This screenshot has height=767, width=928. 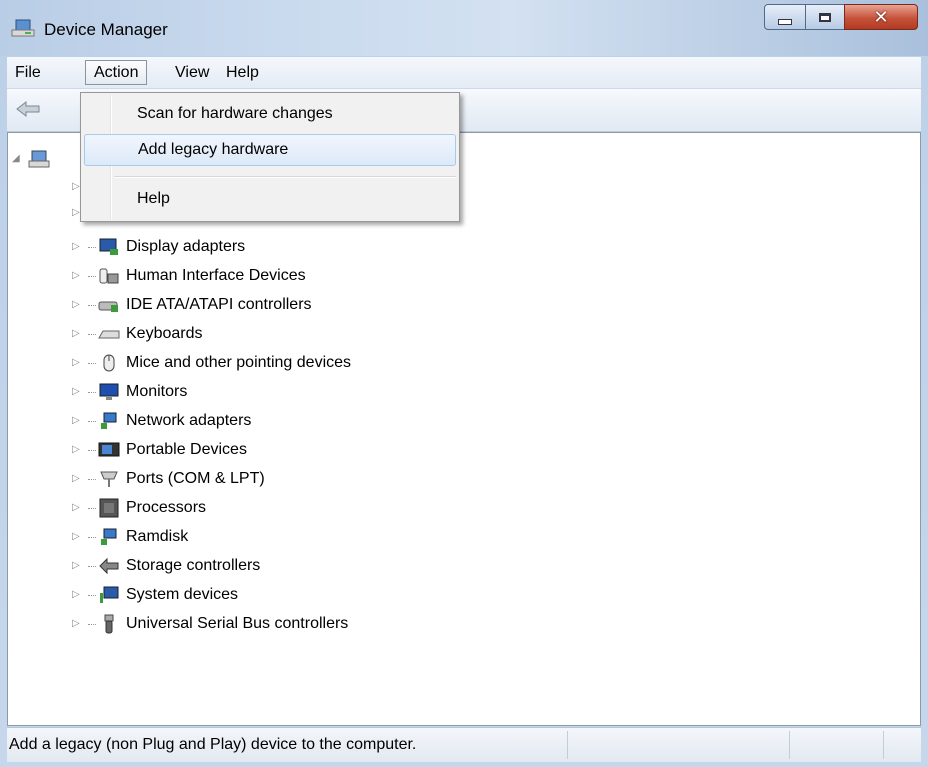 I want to click on close-icon: ✕, so click(x=881, y=16).